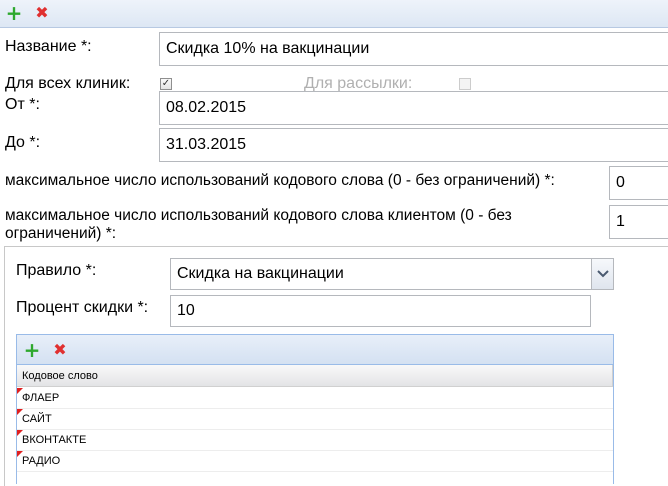 This screenshot has height=486, width=668. Describe the element at coordinates (315, 350) in the screenshot. I see `grid-toolbar: + ✖` at that location.